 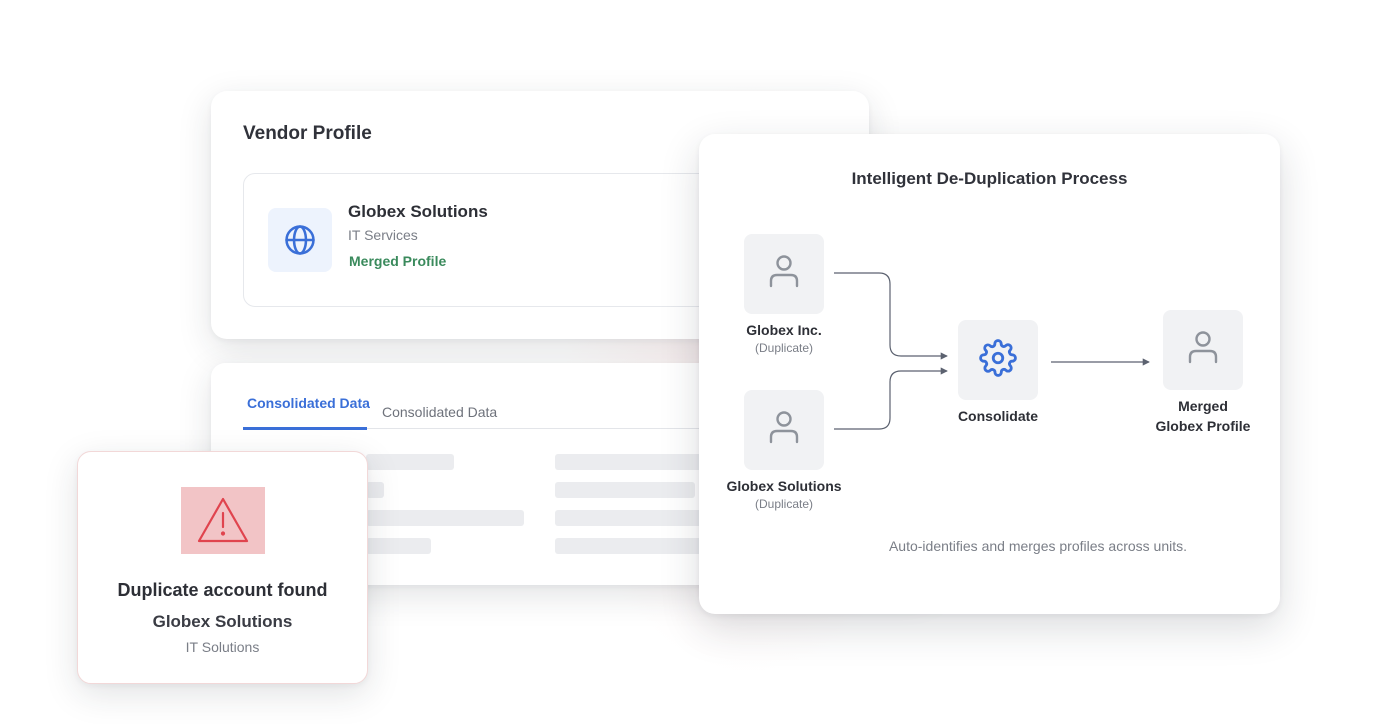 I want to click on node-label-globex-inc: Globex Inc., so click(x=784, y=330).